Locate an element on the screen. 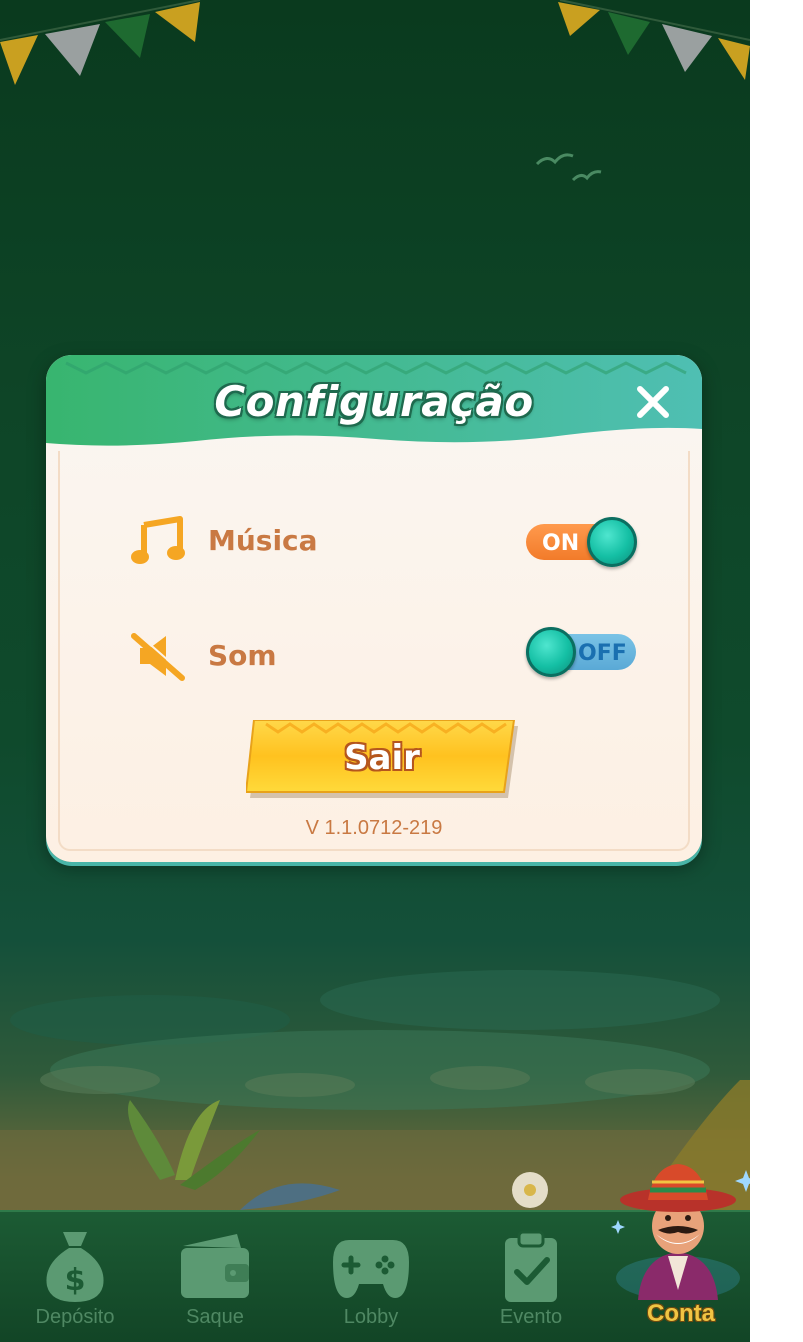 This screenshot has height=1342, width=803. money-bag-icon: $ is located at coordinates (75, 1267).